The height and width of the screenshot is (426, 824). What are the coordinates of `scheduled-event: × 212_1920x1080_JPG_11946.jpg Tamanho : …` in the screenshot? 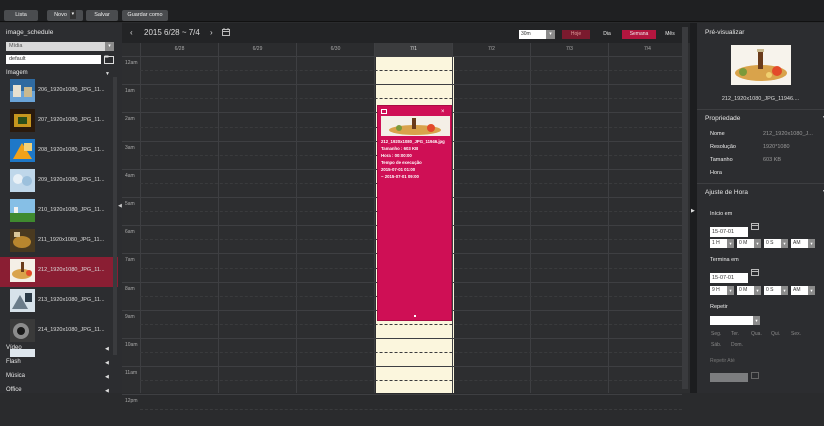 It's located at (414, 213).